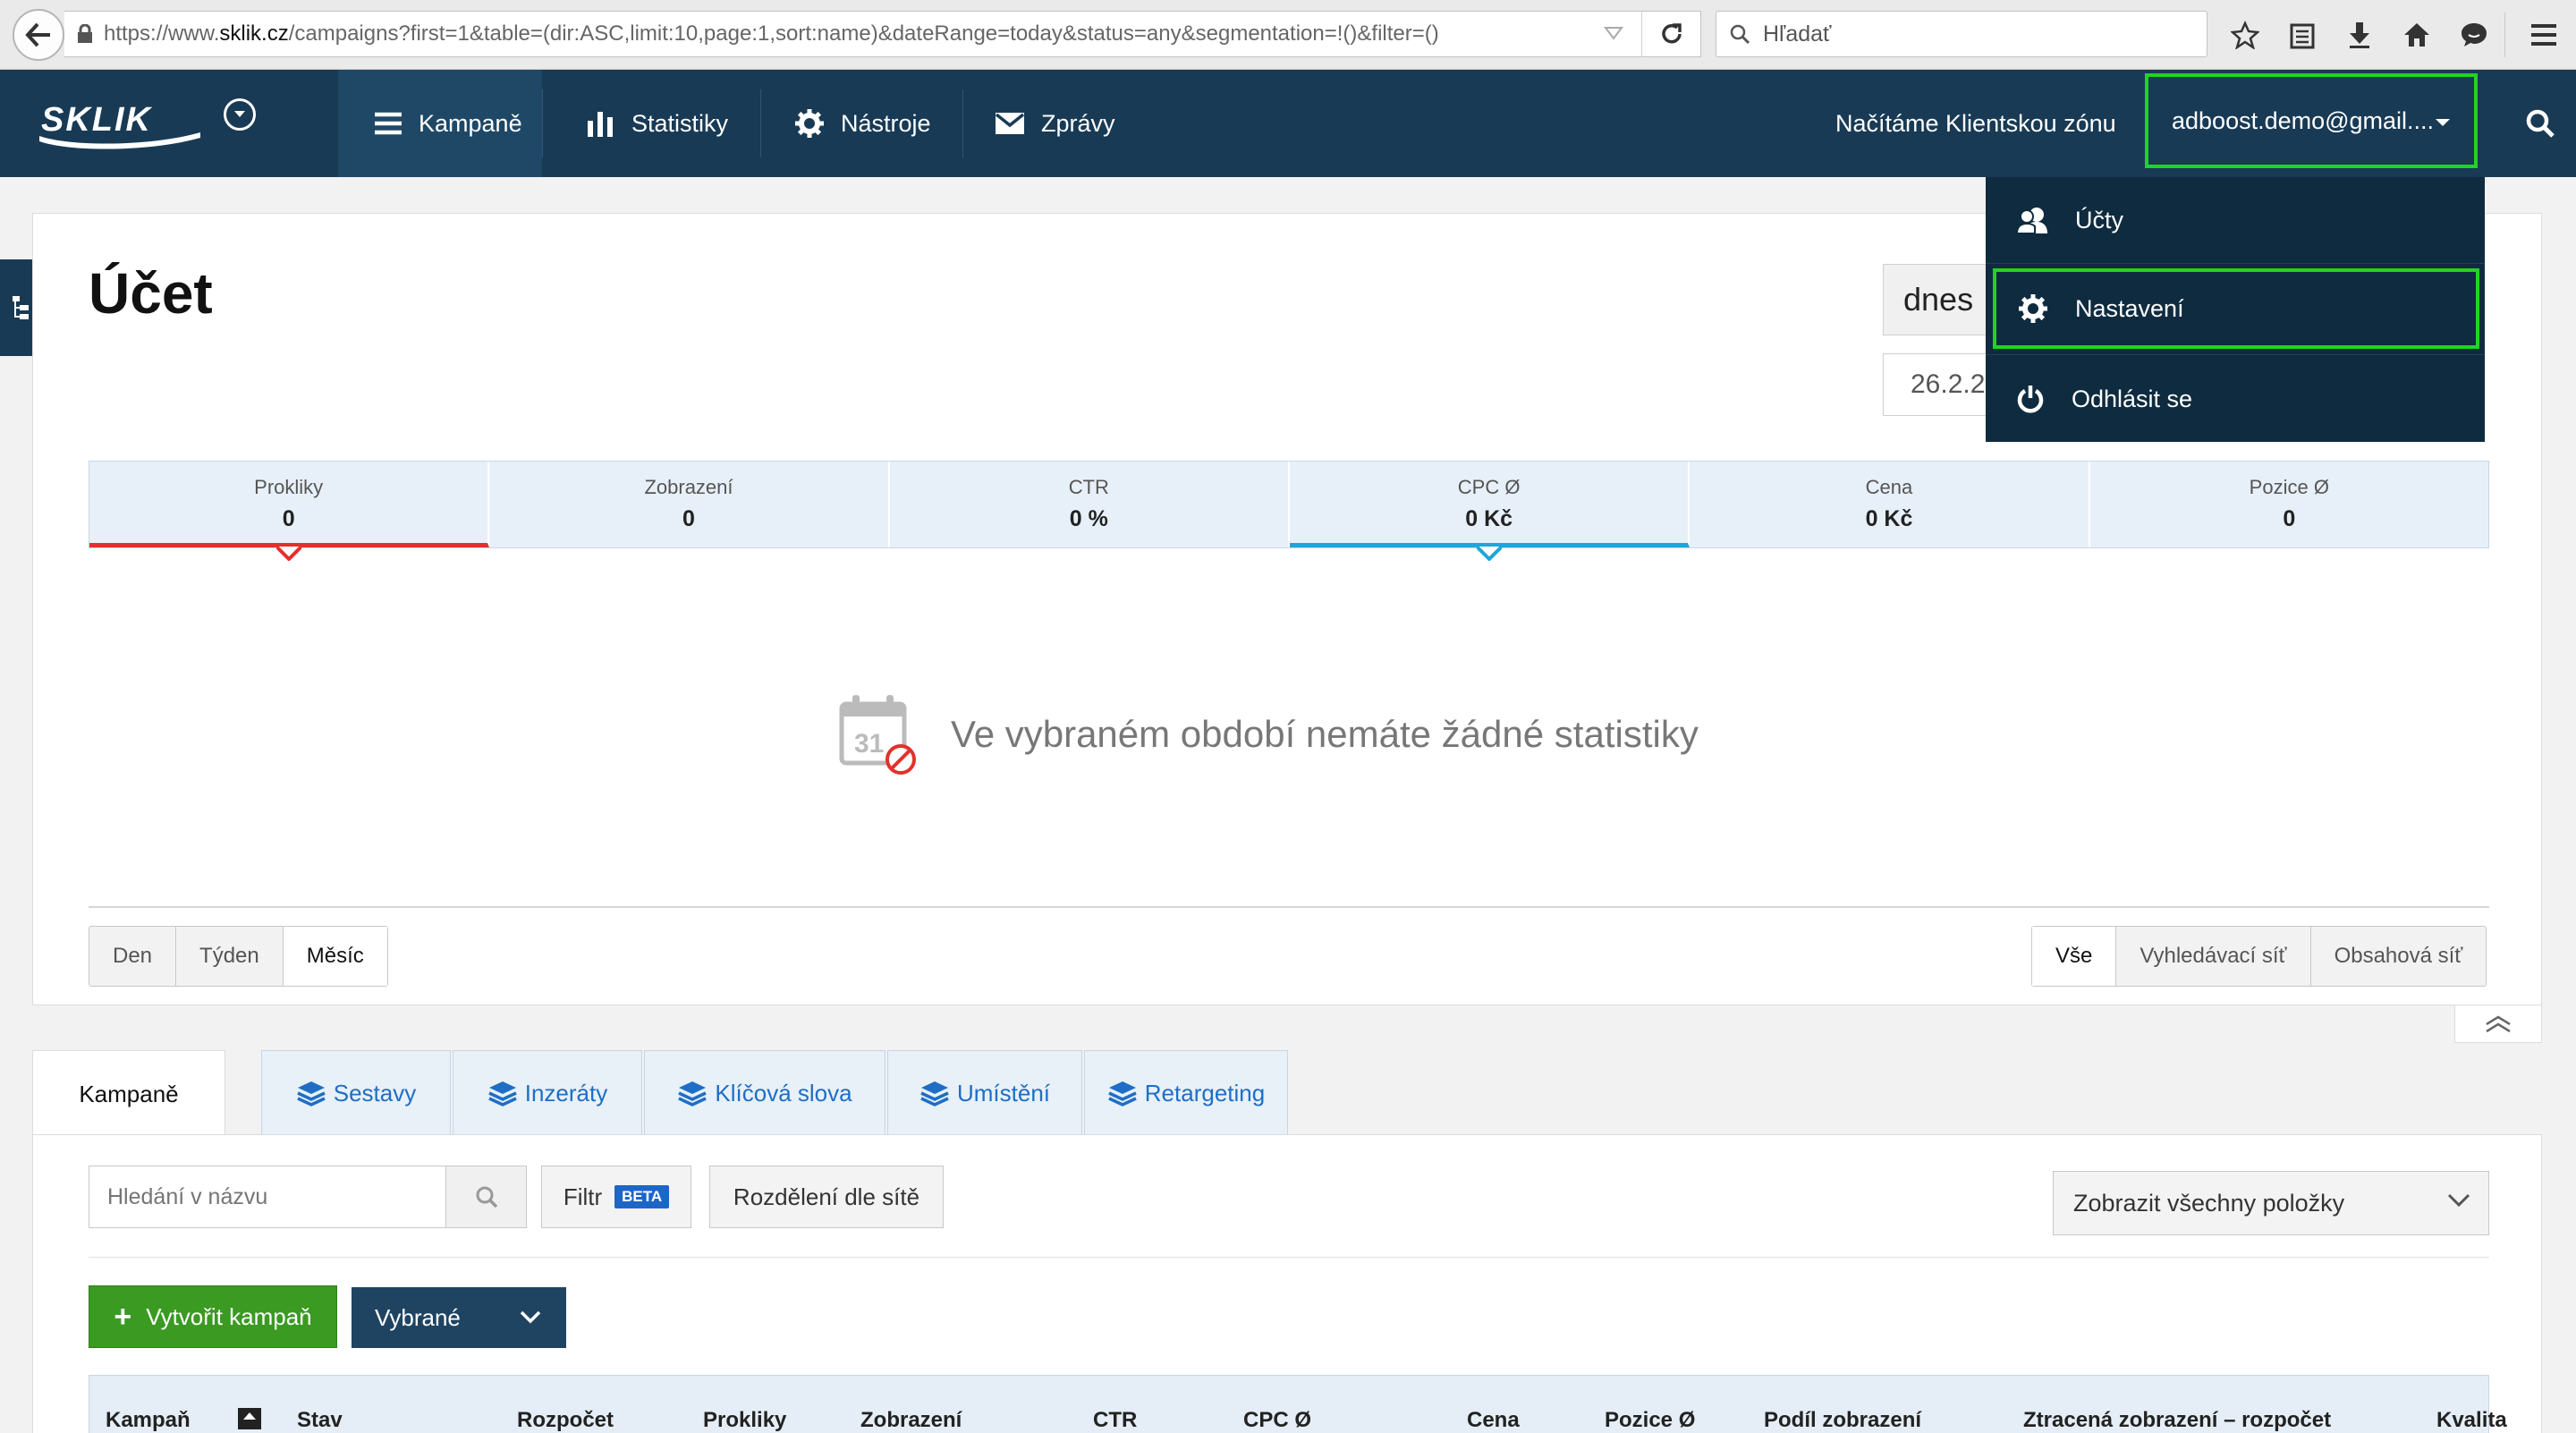 The image size is (2576, 1433). Describe the element at coordinates (1493, 1420) in the screenshot. I see `column-header: Cena` at that location.